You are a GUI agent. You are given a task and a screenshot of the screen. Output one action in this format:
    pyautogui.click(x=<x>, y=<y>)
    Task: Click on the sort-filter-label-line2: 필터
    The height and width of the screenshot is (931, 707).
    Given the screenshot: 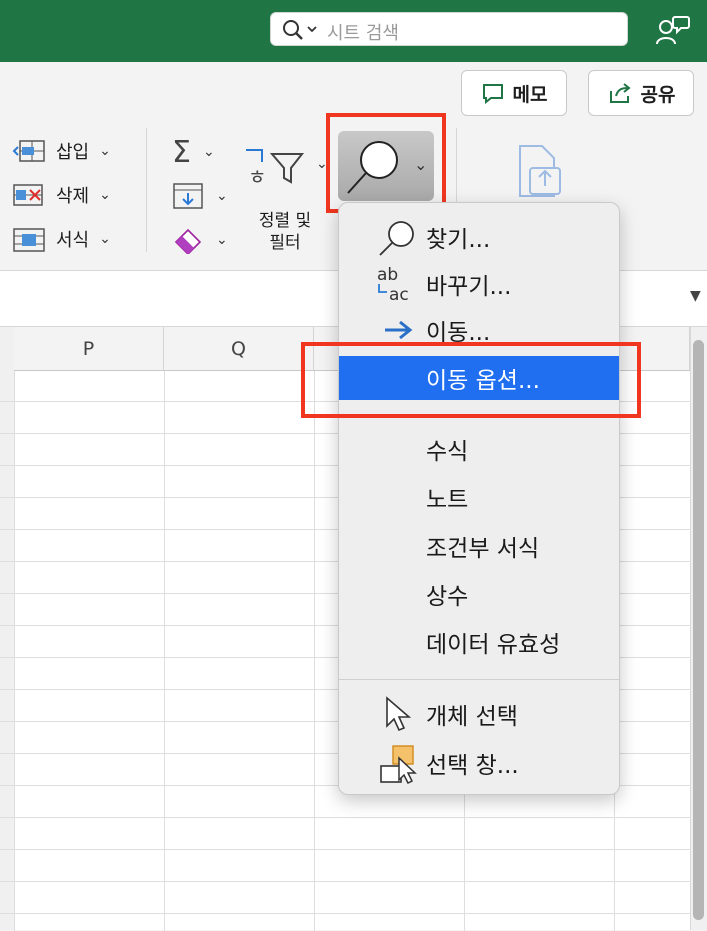 What is the action you would take?
    pyautogui.click(x=285, y=243)
    